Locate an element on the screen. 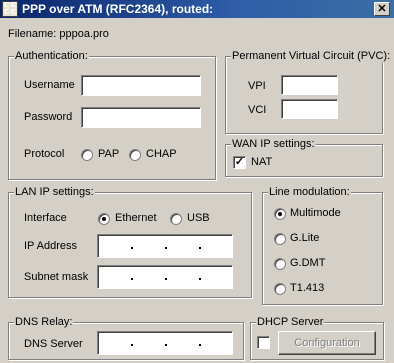 This screenshot has height=363, width=394. subnet-mask-input is located at coordinates (165, 277).